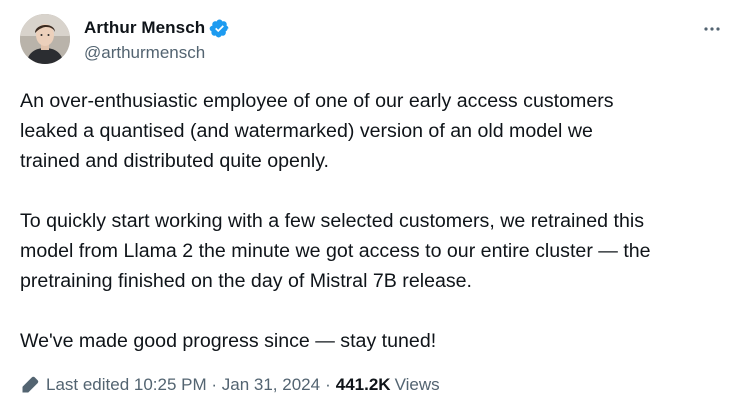 This screenshot has width=743, height=407. Describe the element at coordinates (363, 385) in the screenshot. I see `views-count: 441.2K` at that location.